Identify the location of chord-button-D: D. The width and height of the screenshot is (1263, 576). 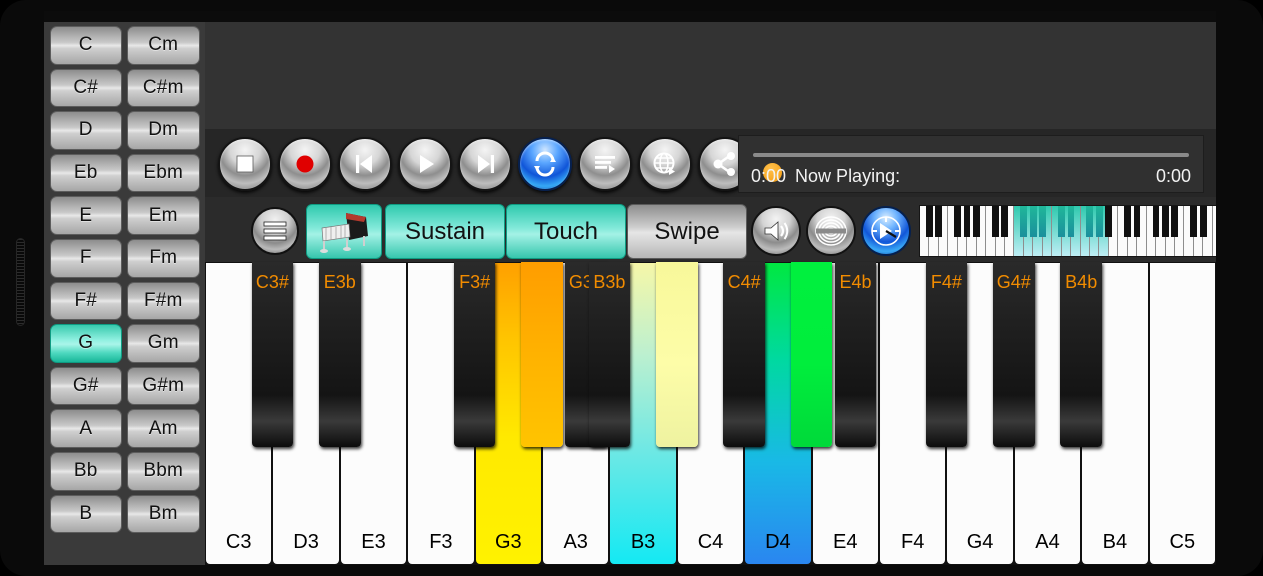
(85, 130).